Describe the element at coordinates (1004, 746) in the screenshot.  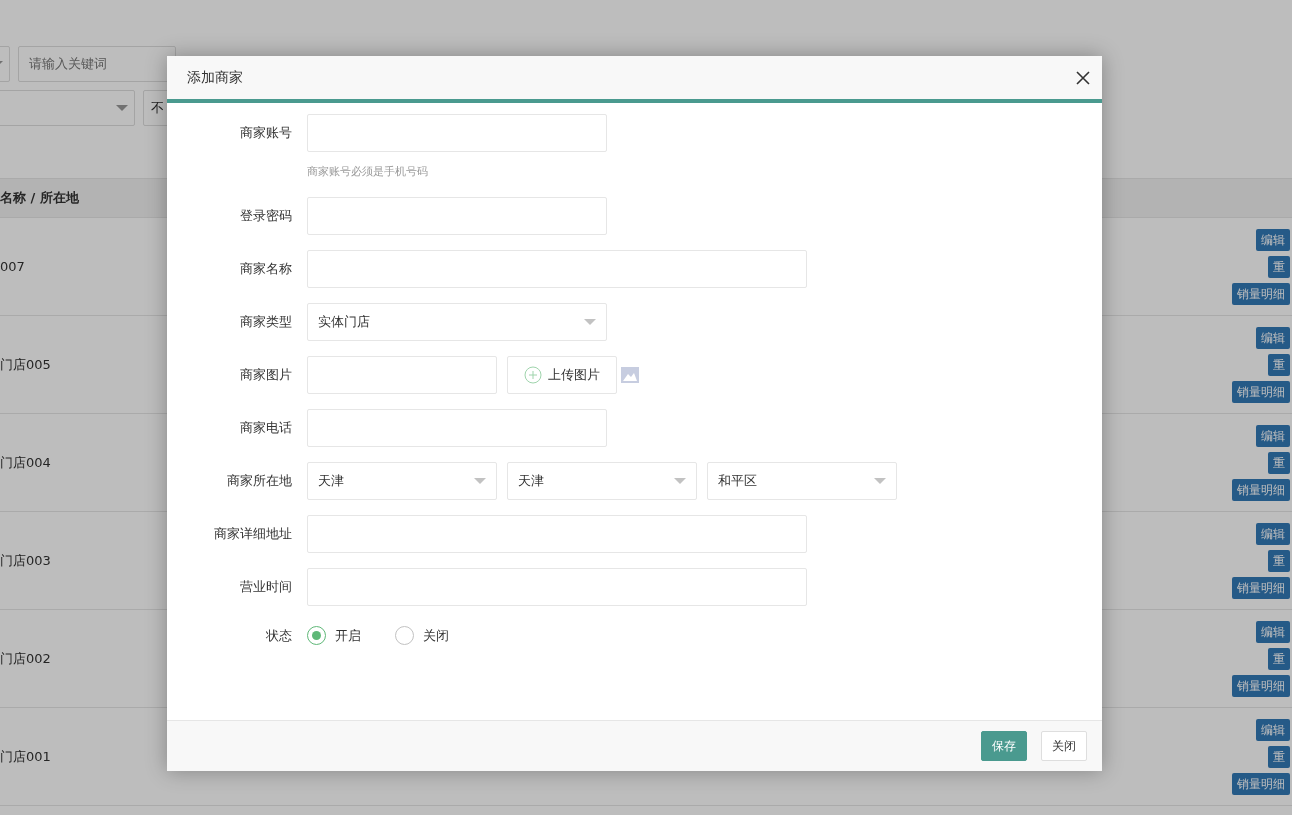
I see `save-button: 保存` at that location.